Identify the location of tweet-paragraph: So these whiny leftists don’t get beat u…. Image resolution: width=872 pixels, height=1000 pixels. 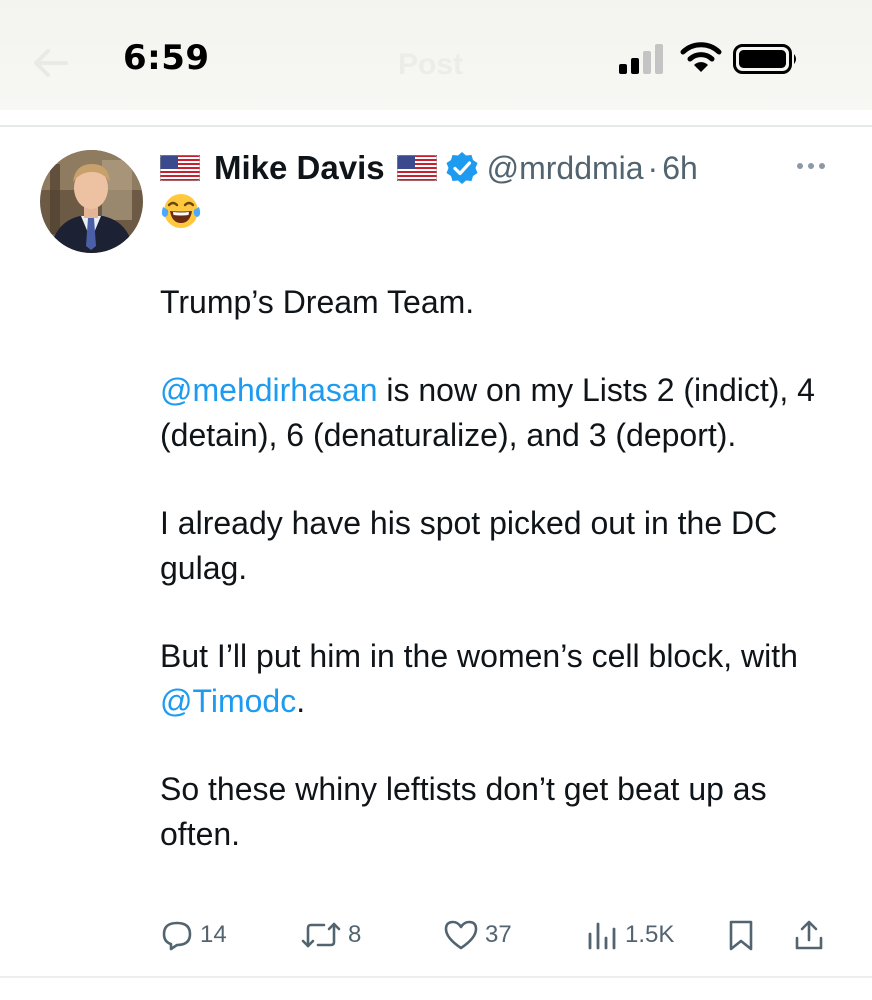
(500, 812).